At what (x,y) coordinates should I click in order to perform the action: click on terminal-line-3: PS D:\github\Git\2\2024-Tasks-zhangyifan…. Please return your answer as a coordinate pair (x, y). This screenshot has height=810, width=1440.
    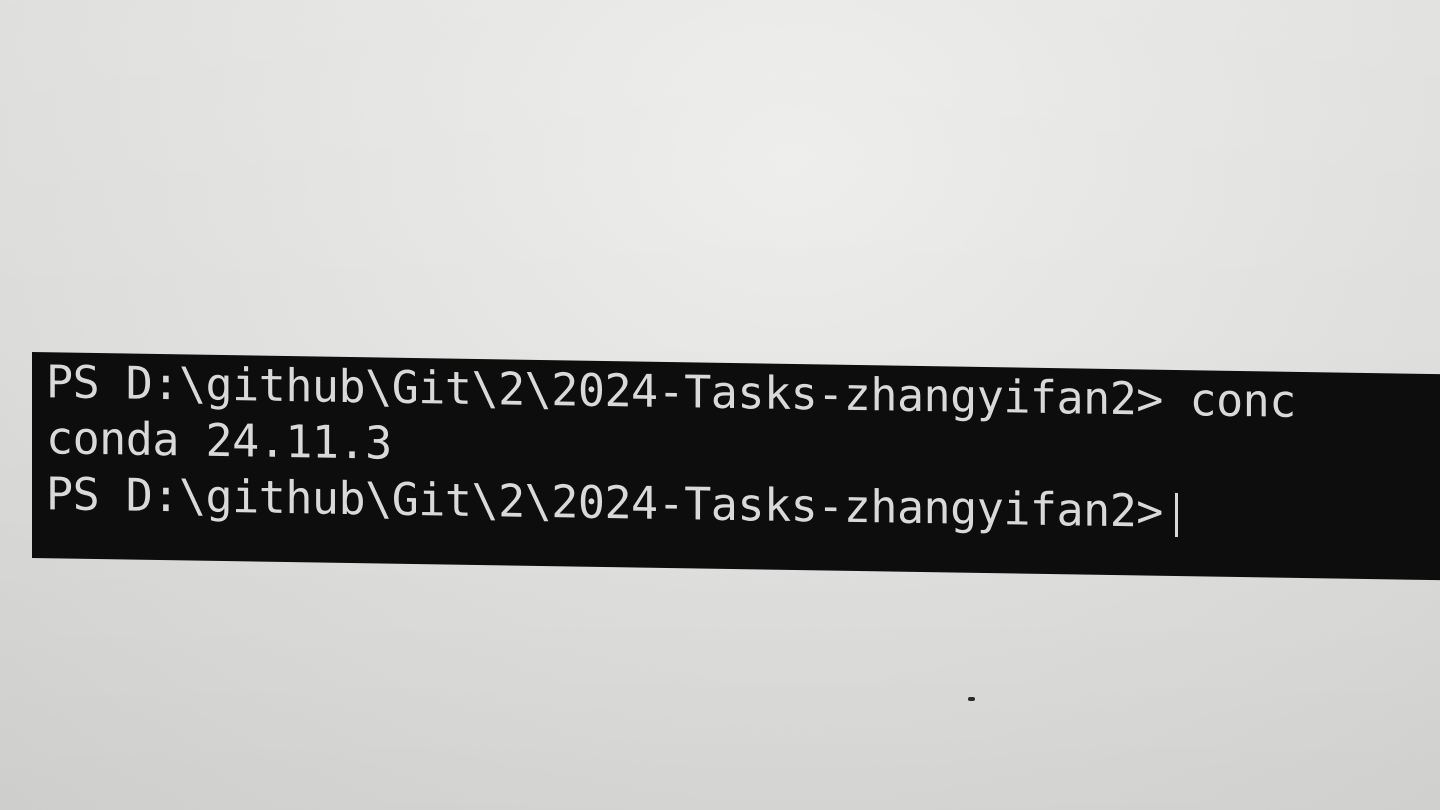
    Looking at the image, I should click on (612, 503).